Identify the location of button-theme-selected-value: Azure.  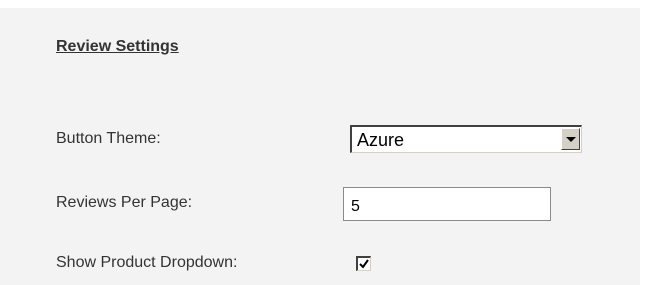
(381, 140).